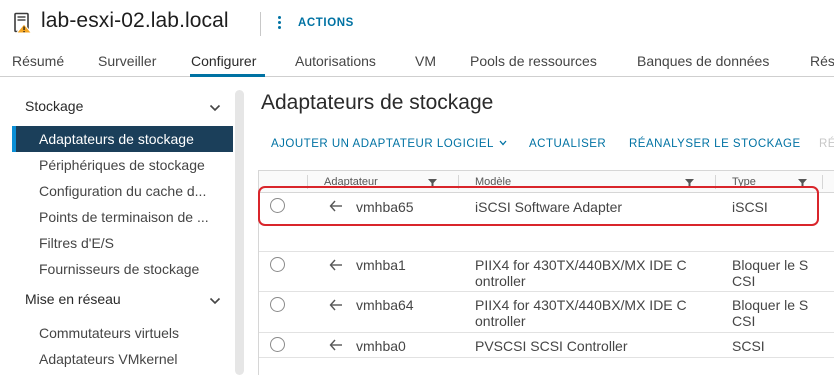  What do you see at coordinates (551, 346) in the screenshot?
I see `adapter-model: PVSCSI SCSI Controller` at bounding box center [551, 346].